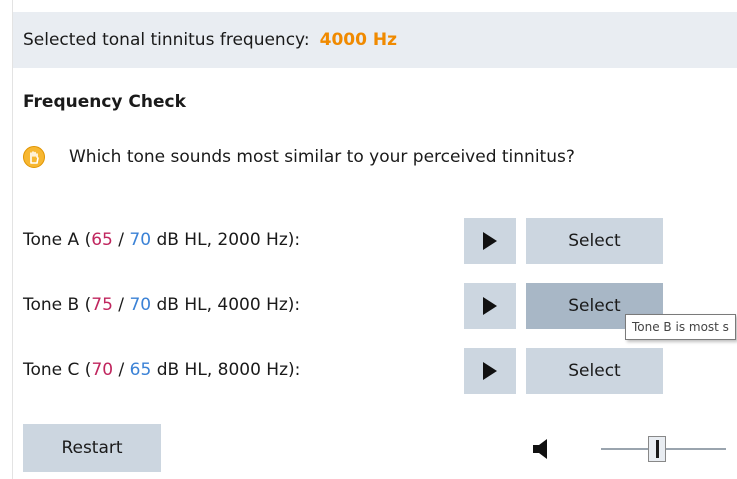  I want to click on tone-frequency: 2000 Hz, so click(252, 240).